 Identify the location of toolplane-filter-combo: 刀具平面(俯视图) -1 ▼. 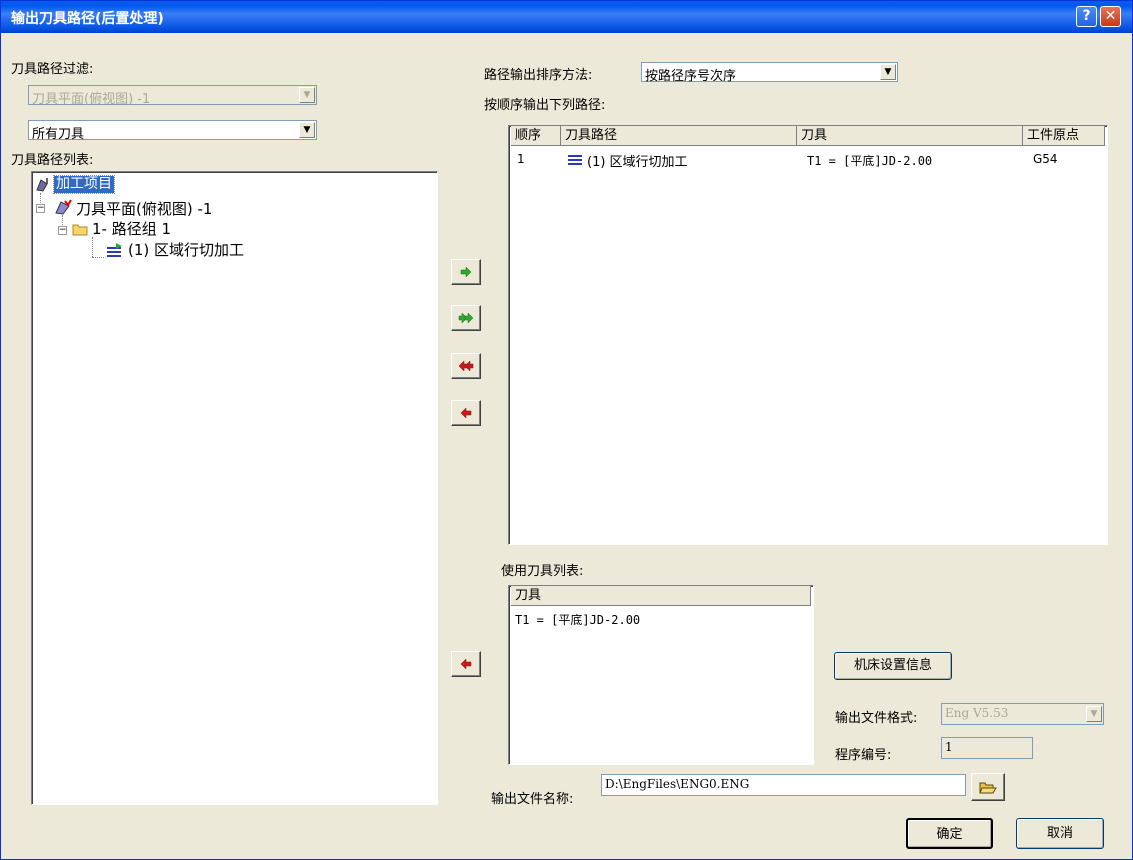
(172, 96).